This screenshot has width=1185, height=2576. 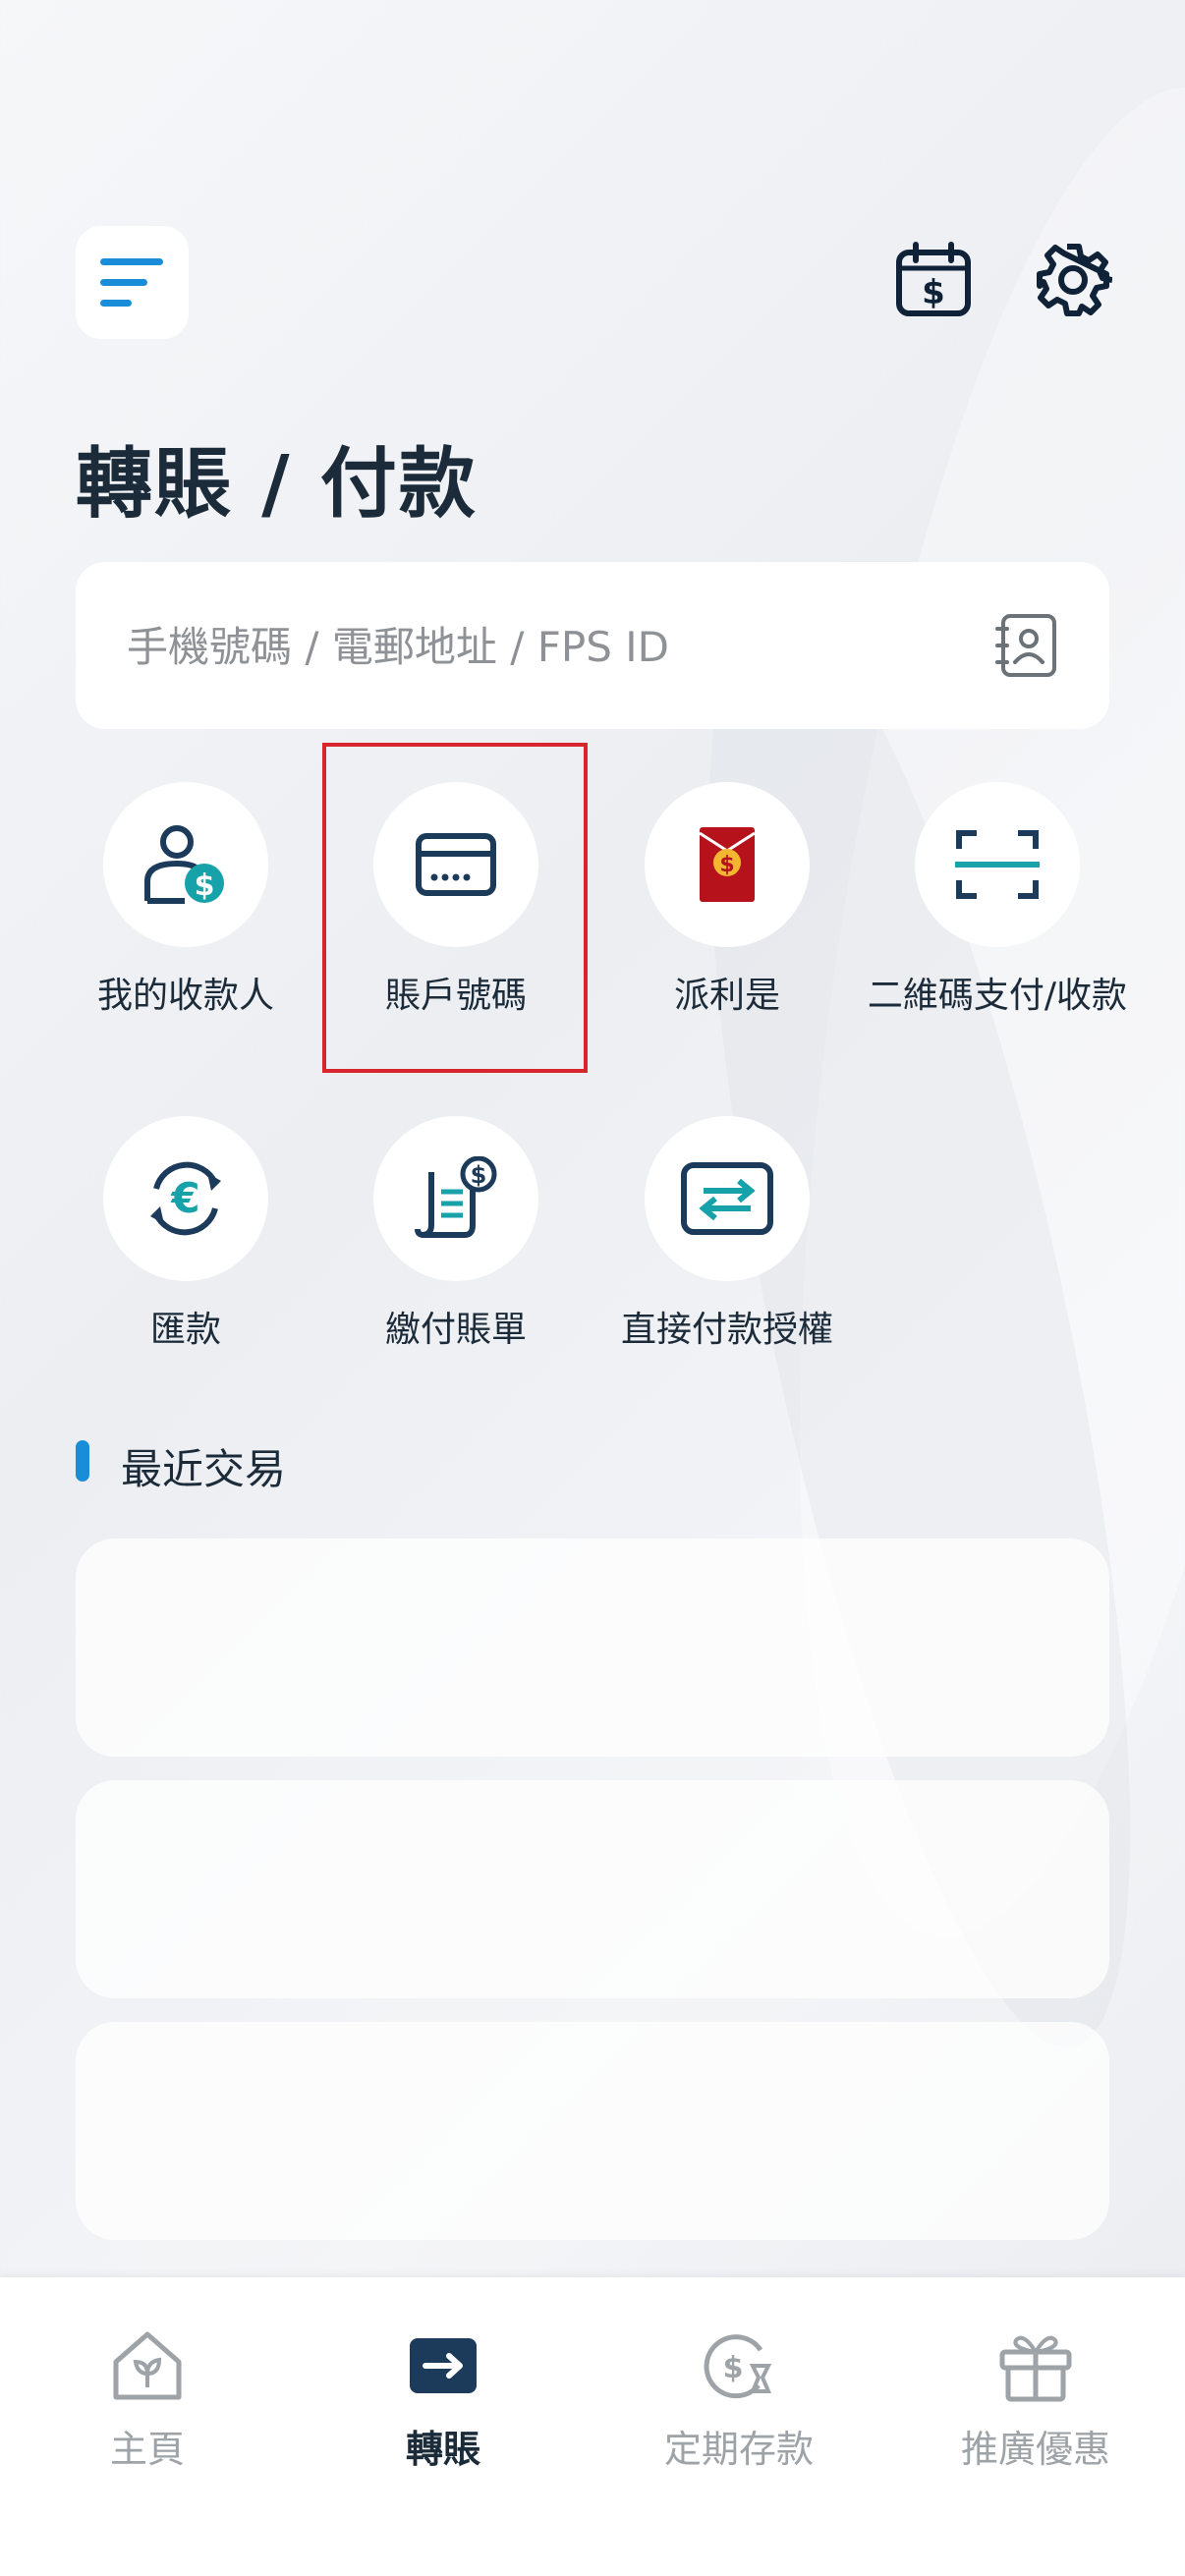 I want to click on action-label: 直接付款授權, so click(x=726, y=1330).